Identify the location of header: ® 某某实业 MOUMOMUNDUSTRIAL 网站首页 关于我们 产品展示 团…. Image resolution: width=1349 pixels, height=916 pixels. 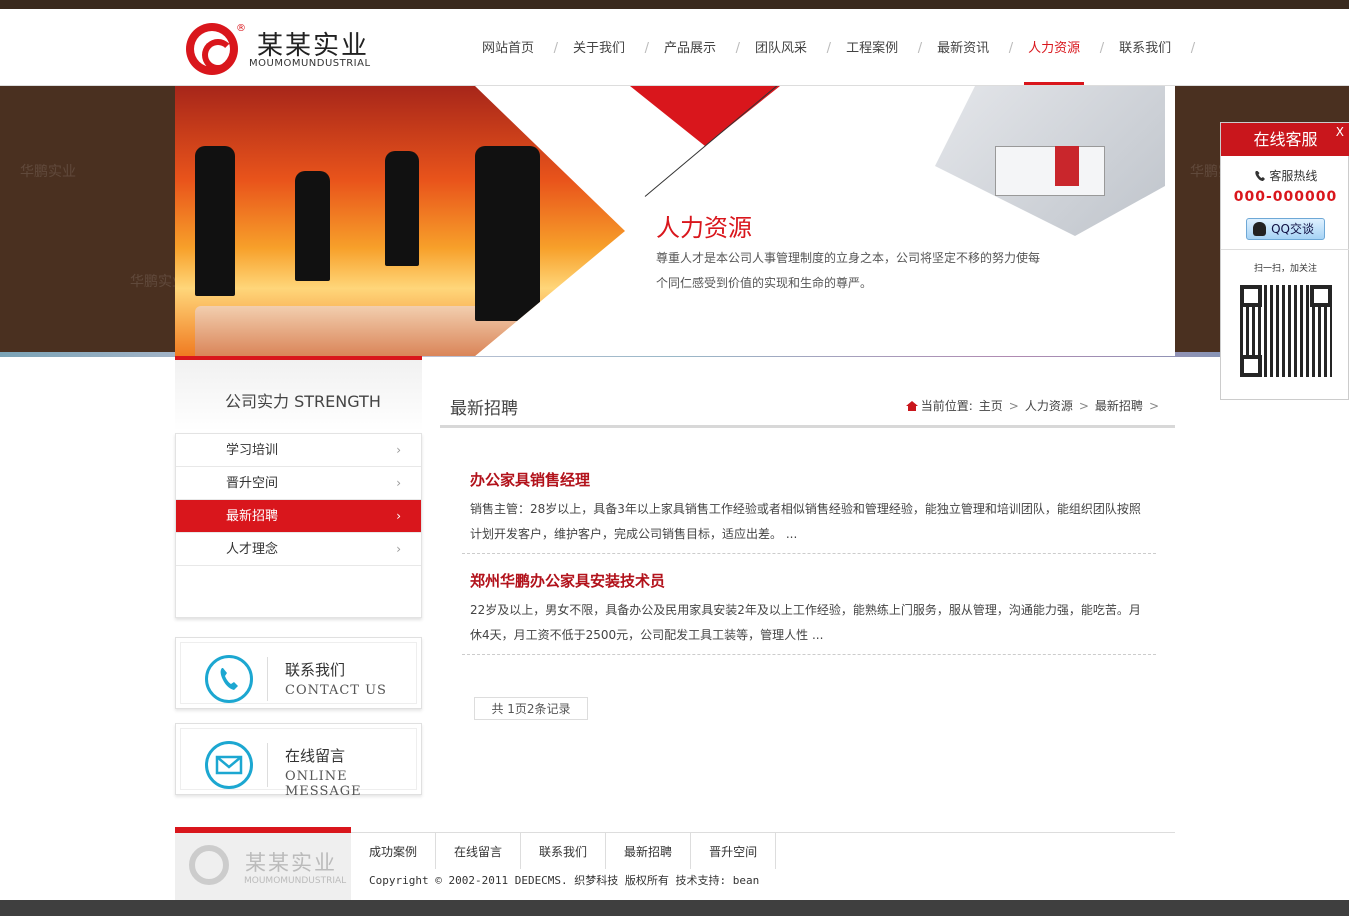
(674, 49).